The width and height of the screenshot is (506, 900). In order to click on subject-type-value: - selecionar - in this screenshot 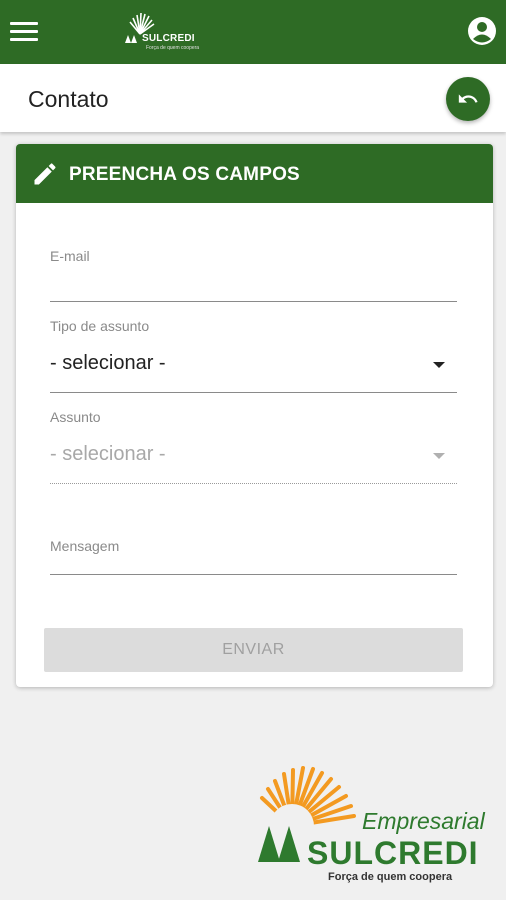, I will do `click(108, 363)`.